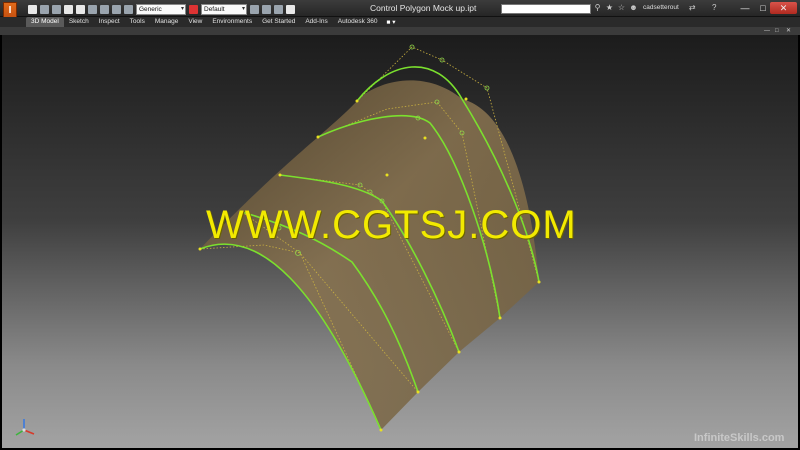 This screenshot has height=450, width=800. What do you see at coordinates (80, 9) in the screenshot?
I see `redo-icon` at bounding box center [80, 9].